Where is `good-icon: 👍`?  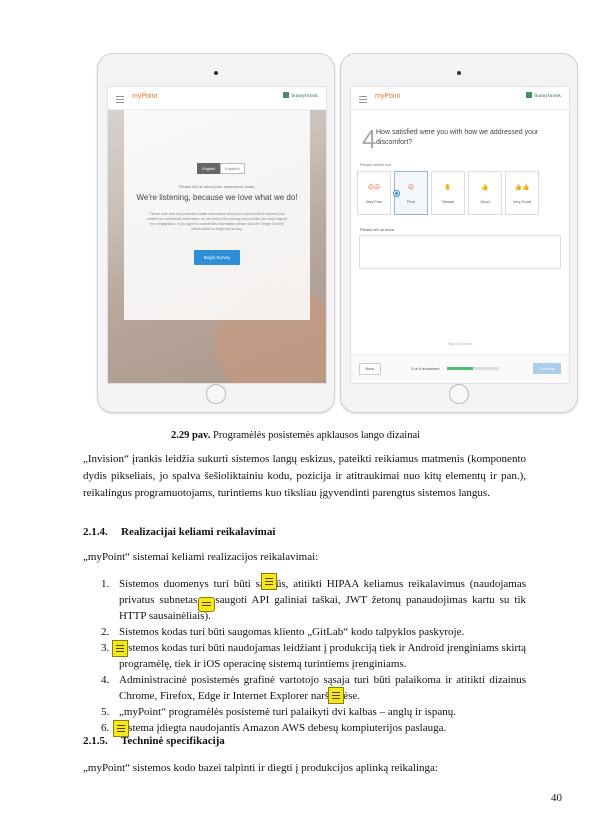
good-icon: 👍 is located at coordinates (485, 188).